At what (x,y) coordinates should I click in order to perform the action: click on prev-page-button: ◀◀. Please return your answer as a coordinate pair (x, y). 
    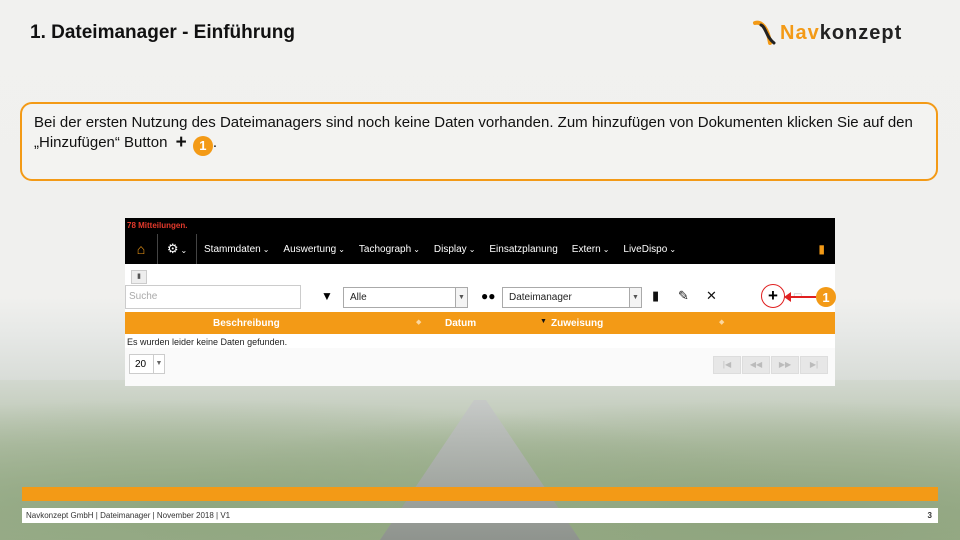
    Looking at the image, I should click on (756, 365).